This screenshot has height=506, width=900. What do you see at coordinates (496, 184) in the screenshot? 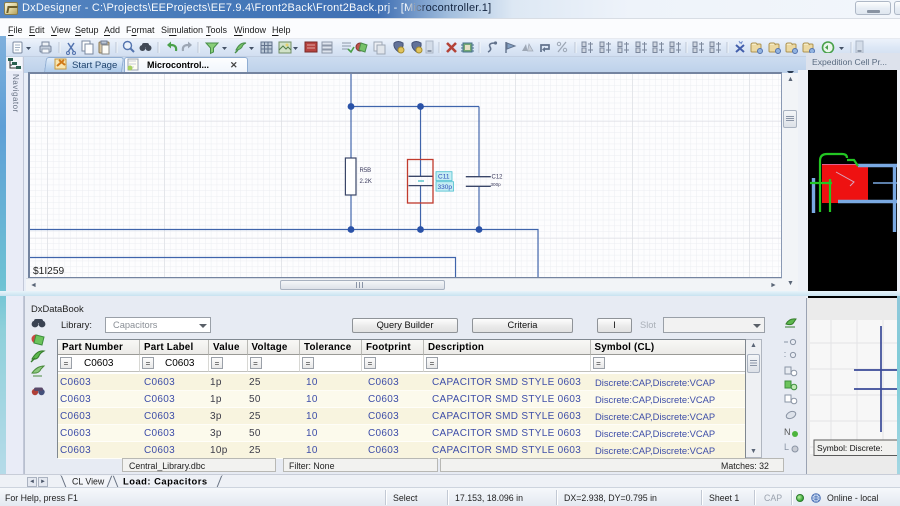
I see `svg-text: 300p` at bounding box center [496, 184].